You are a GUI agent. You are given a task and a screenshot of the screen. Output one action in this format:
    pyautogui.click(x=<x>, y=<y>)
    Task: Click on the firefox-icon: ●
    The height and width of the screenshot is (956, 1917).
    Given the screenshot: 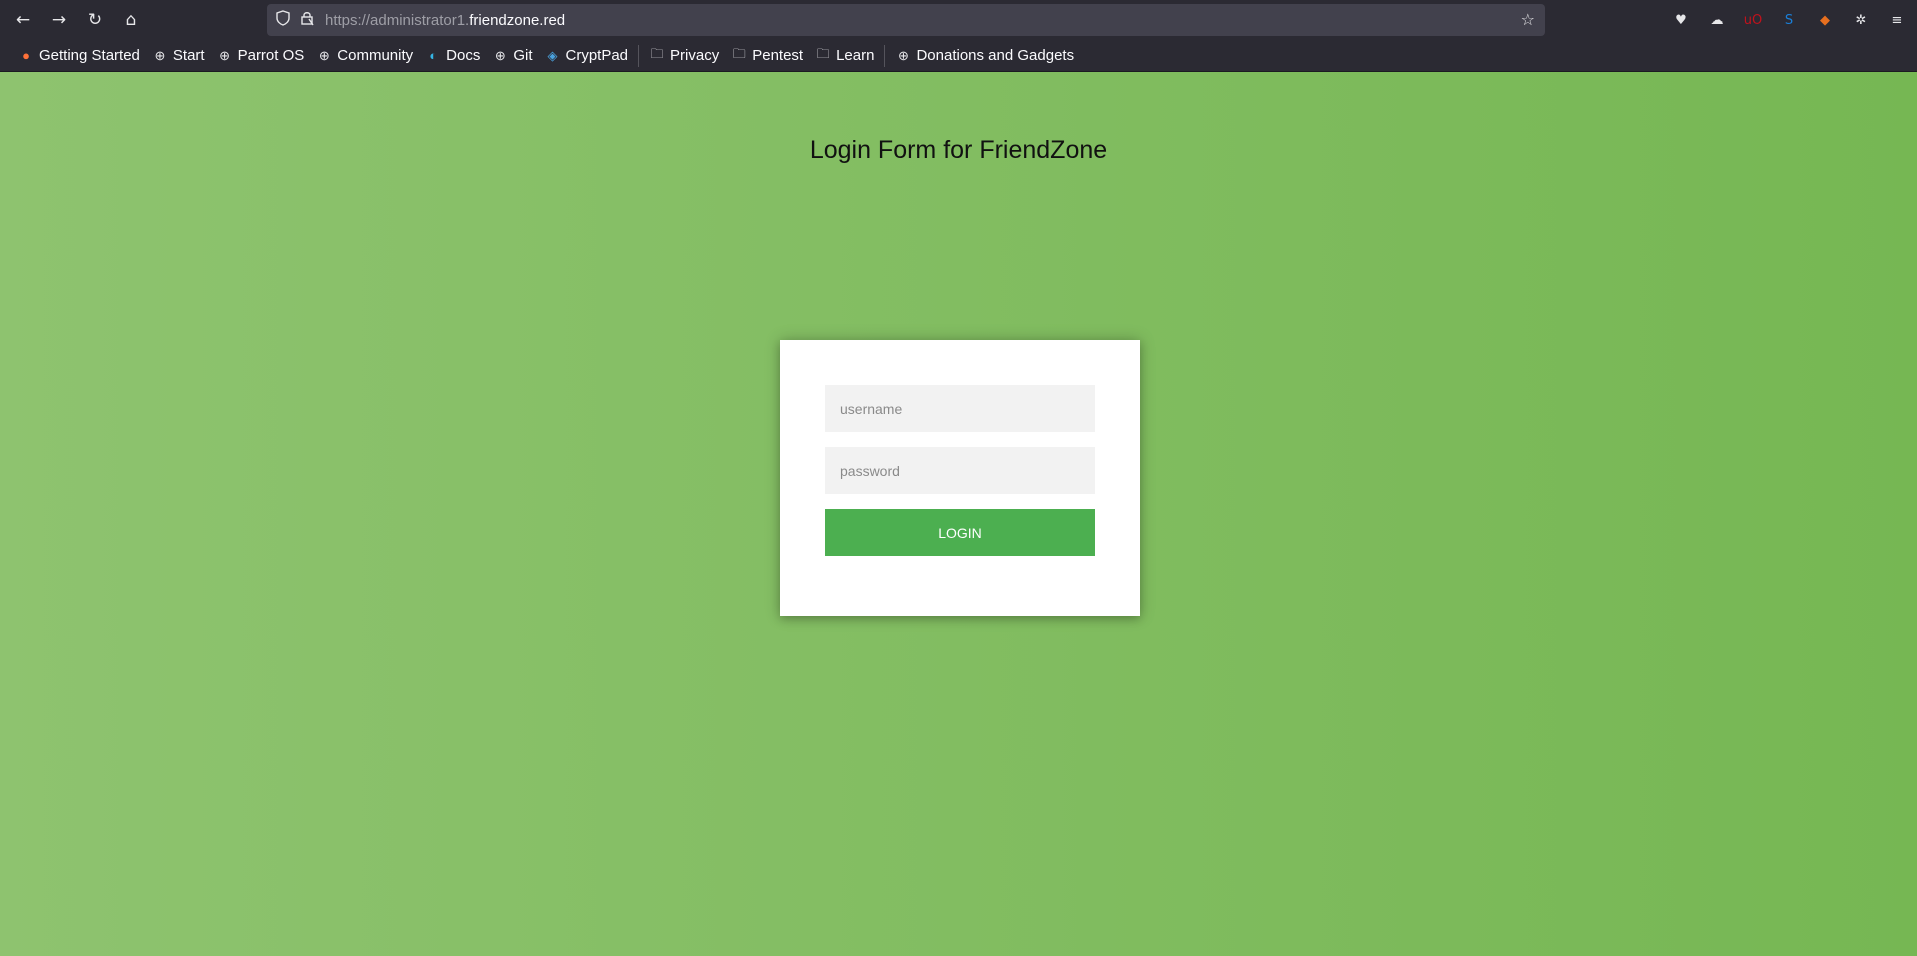 What is the action you would take?
    pyautogui.click(x=26, y=55)
    